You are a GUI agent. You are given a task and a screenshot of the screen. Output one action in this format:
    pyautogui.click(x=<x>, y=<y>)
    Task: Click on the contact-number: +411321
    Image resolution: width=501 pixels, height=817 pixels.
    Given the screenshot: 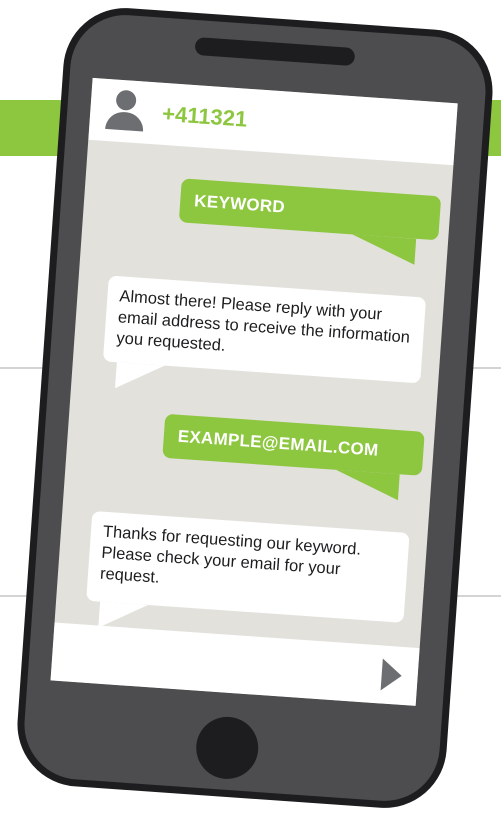 What is the action you would take?
    pyautogui.click(x=205, y=116)
    